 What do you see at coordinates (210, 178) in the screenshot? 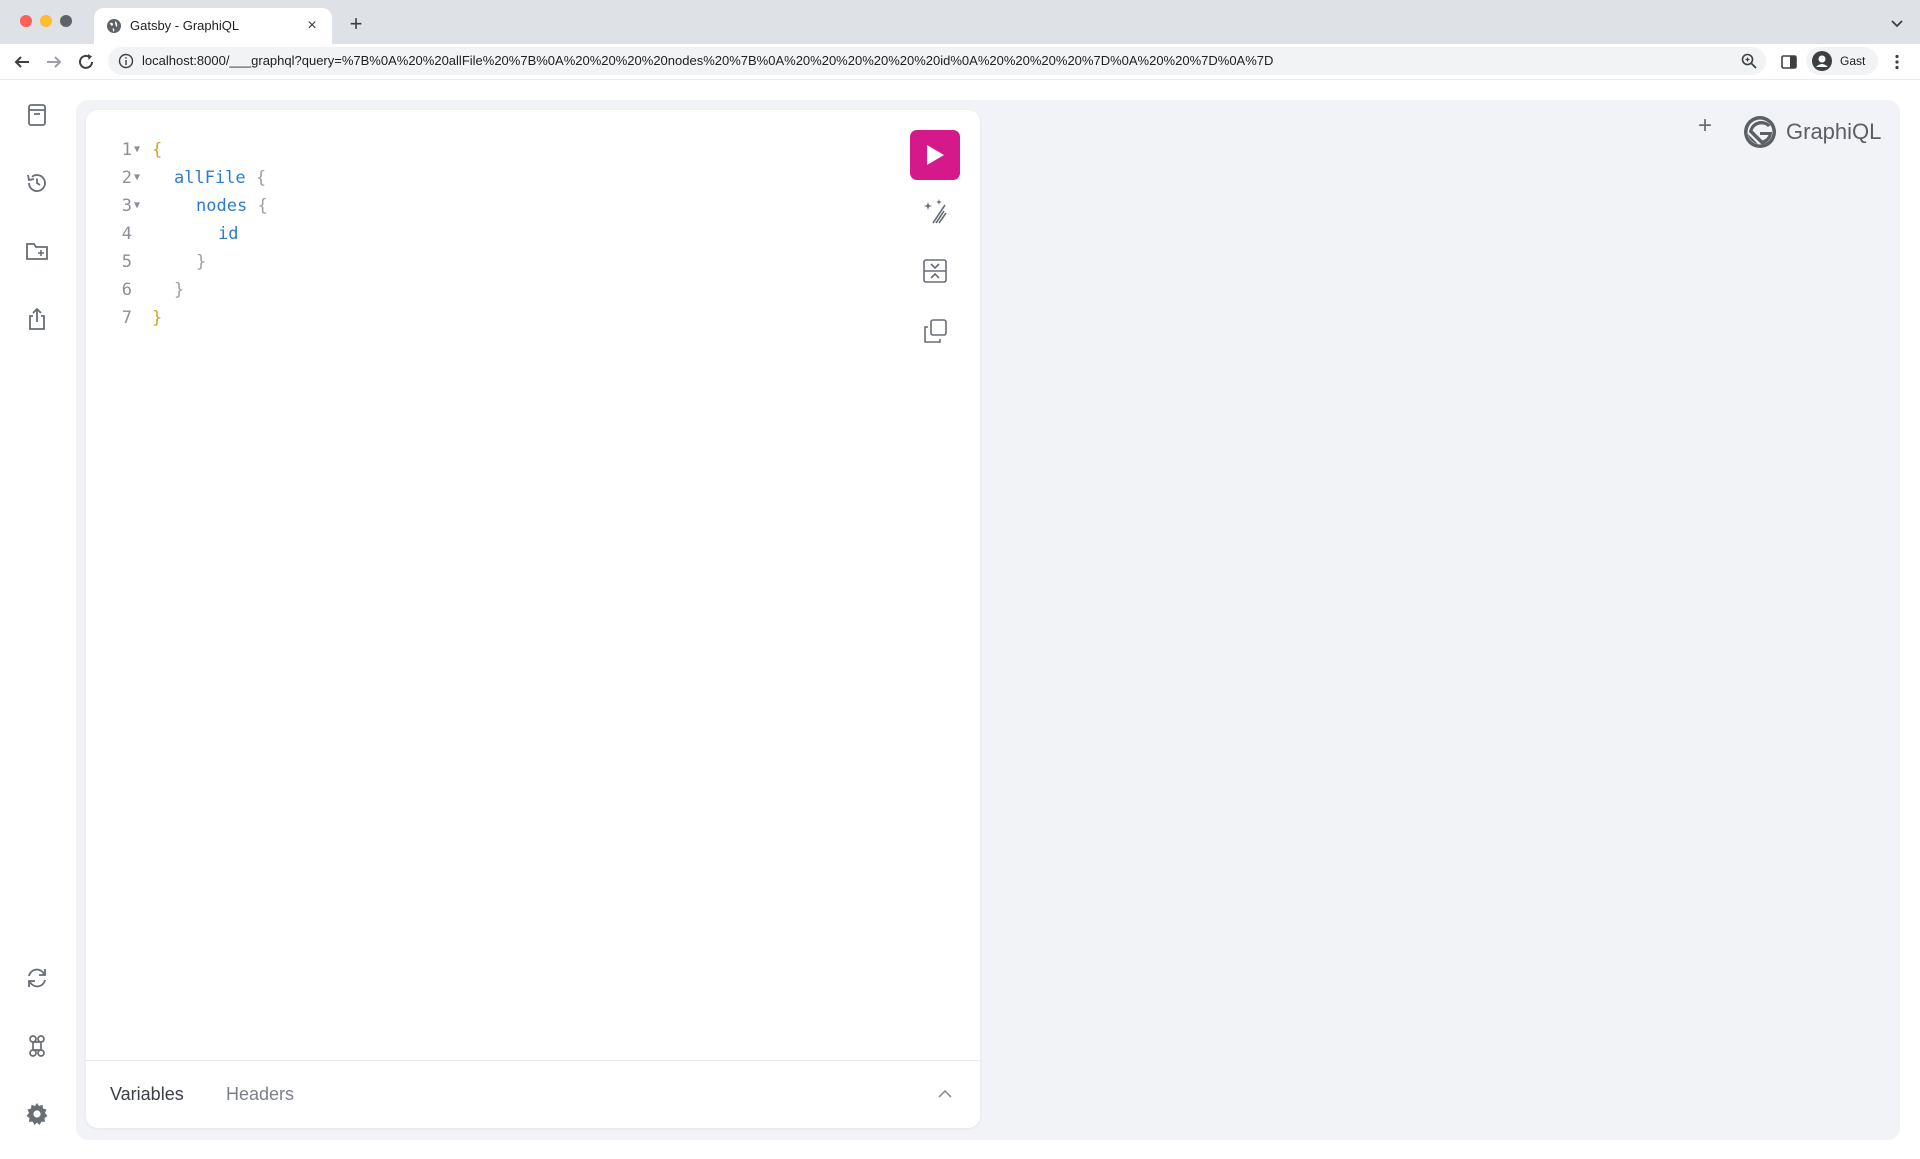
I see `code-token: allFile` at bounding box center [210, 178].